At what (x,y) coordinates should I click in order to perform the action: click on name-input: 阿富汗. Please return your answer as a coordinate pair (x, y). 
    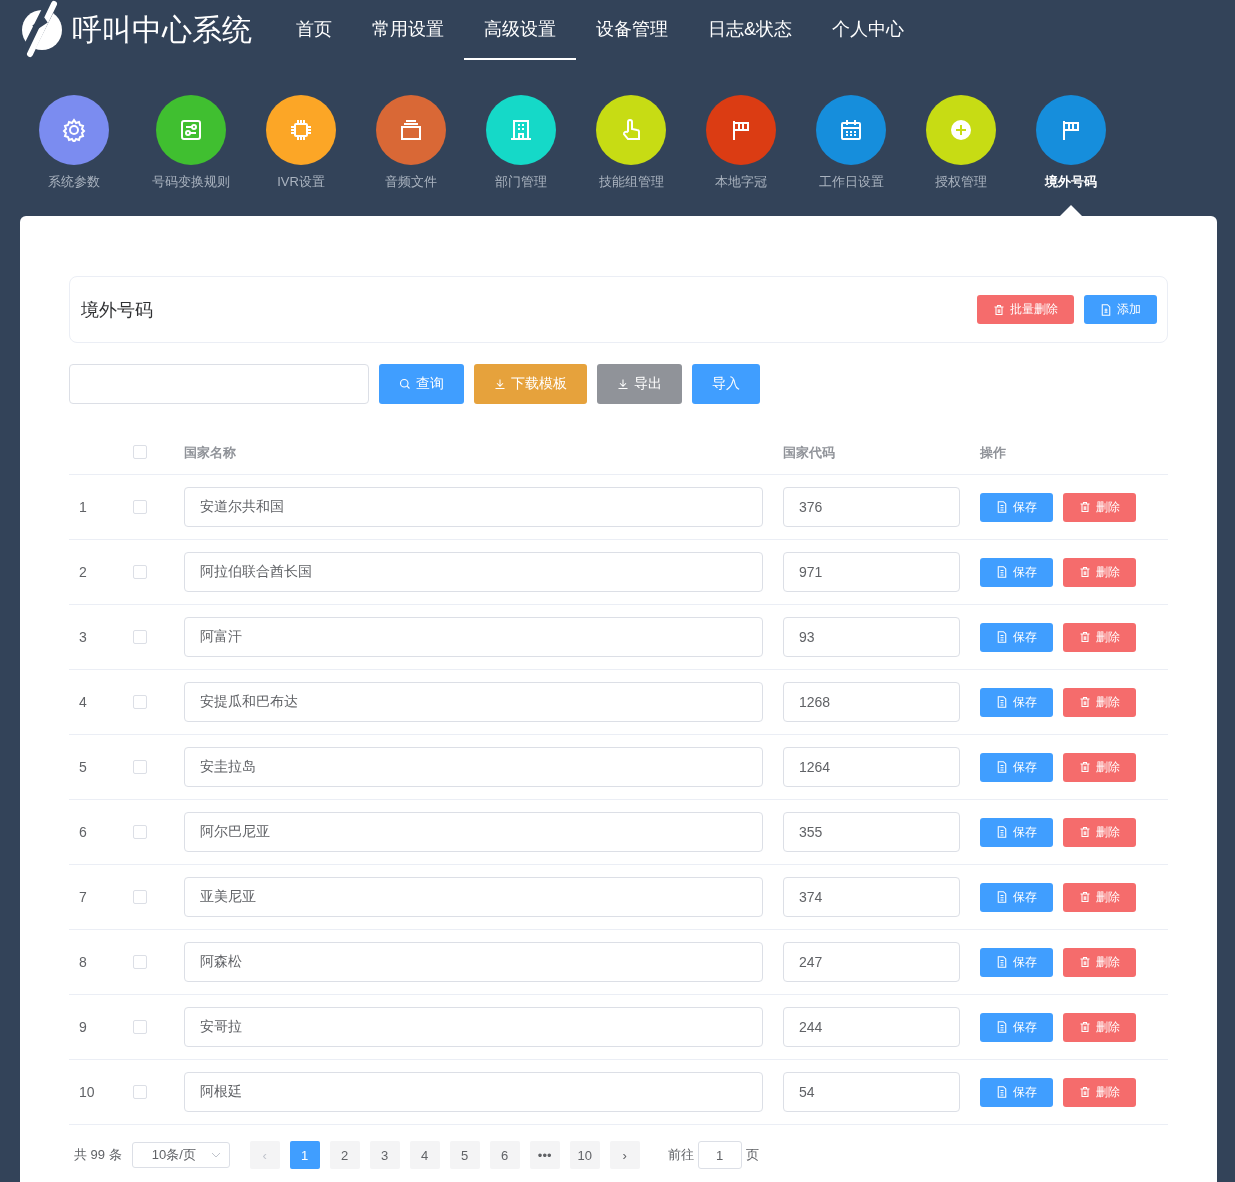
    Looking at the image, I should click on (473, 637).